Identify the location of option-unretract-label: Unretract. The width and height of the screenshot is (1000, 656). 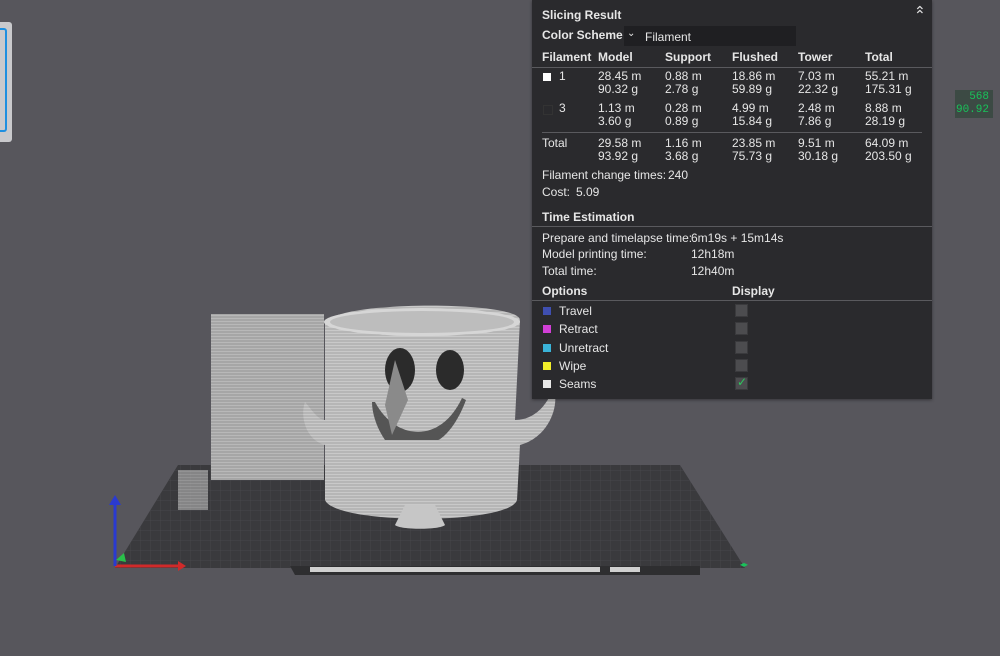
(584, 348).